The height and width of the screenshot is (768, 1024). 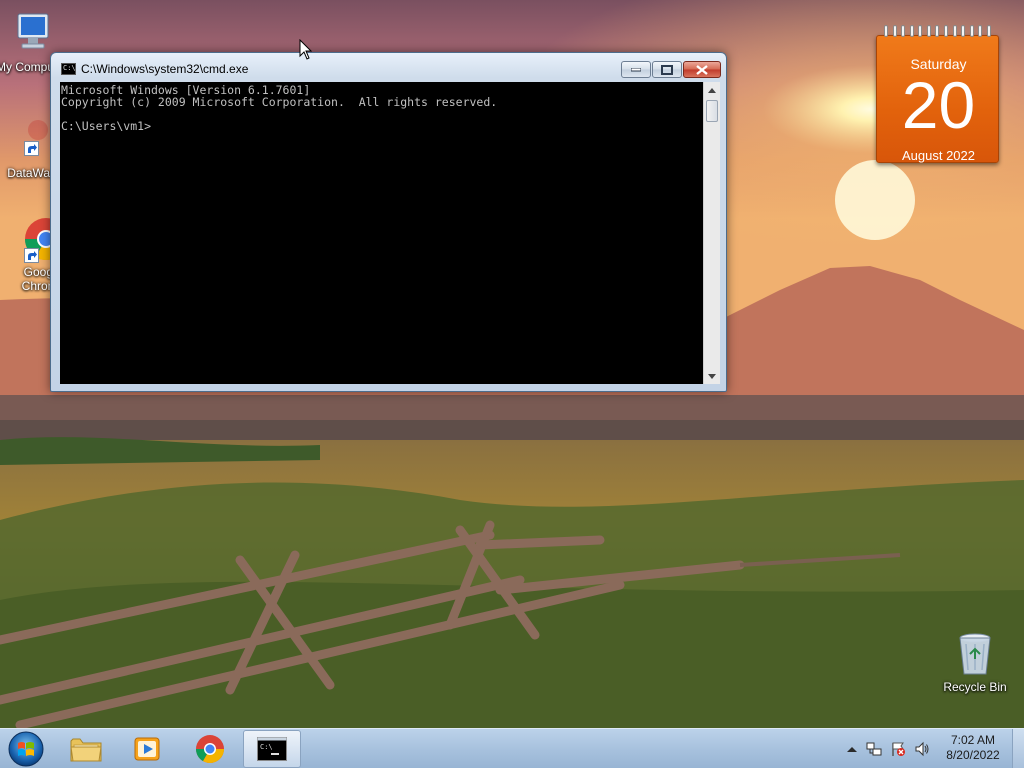 I want to click on calendar-binding-rings, so click(x=937, y=32).